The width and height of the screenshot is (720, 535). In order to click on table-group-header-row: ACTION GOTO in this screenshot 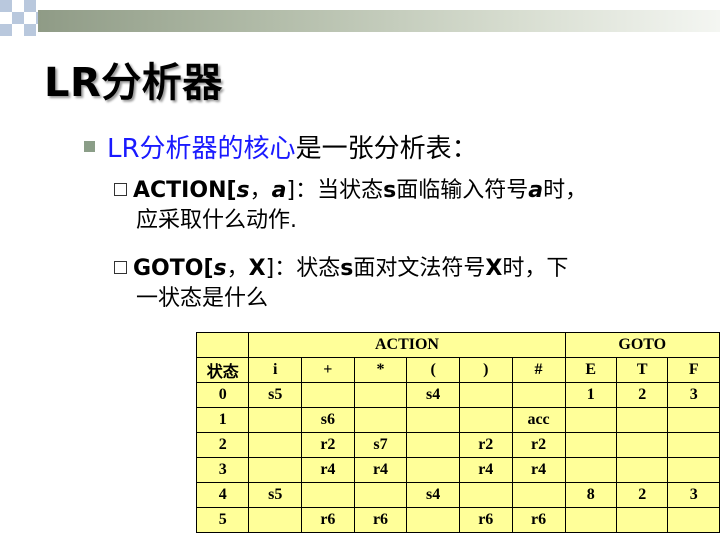, I will do `click(457, 345)`.